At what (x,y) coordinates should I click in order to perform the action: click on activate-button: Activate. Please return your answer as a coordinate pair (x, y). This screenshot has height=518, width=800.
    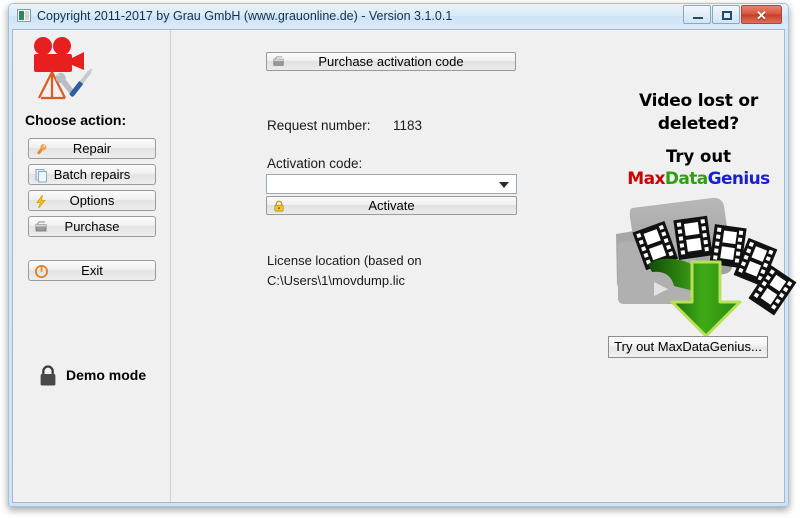
    Looking at the image, I should click on (391, 205).